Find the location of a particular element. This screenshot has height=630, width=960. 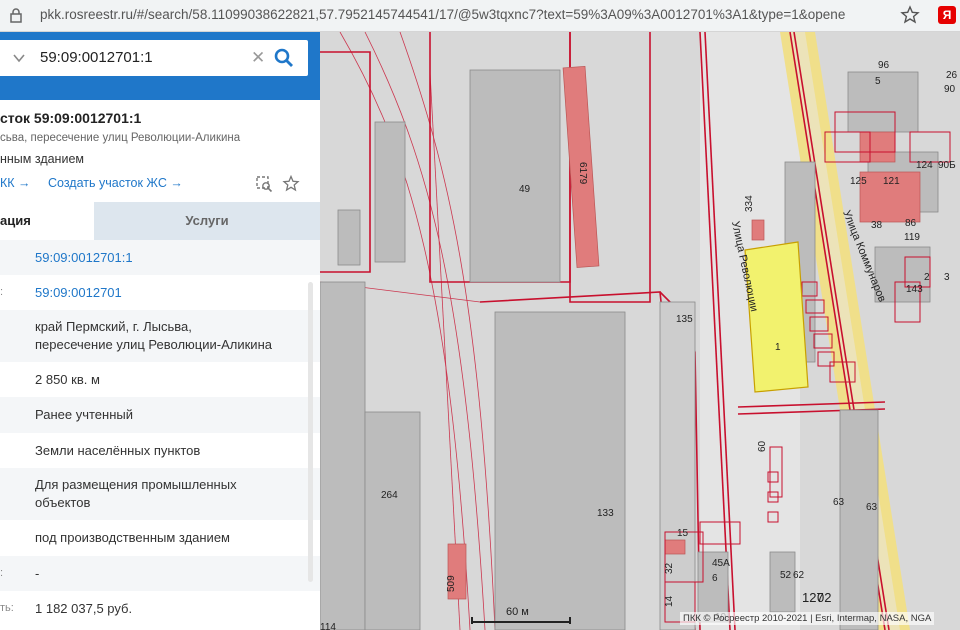

attribute-value: Ранее учтенный is located at coordinates (84, 414).